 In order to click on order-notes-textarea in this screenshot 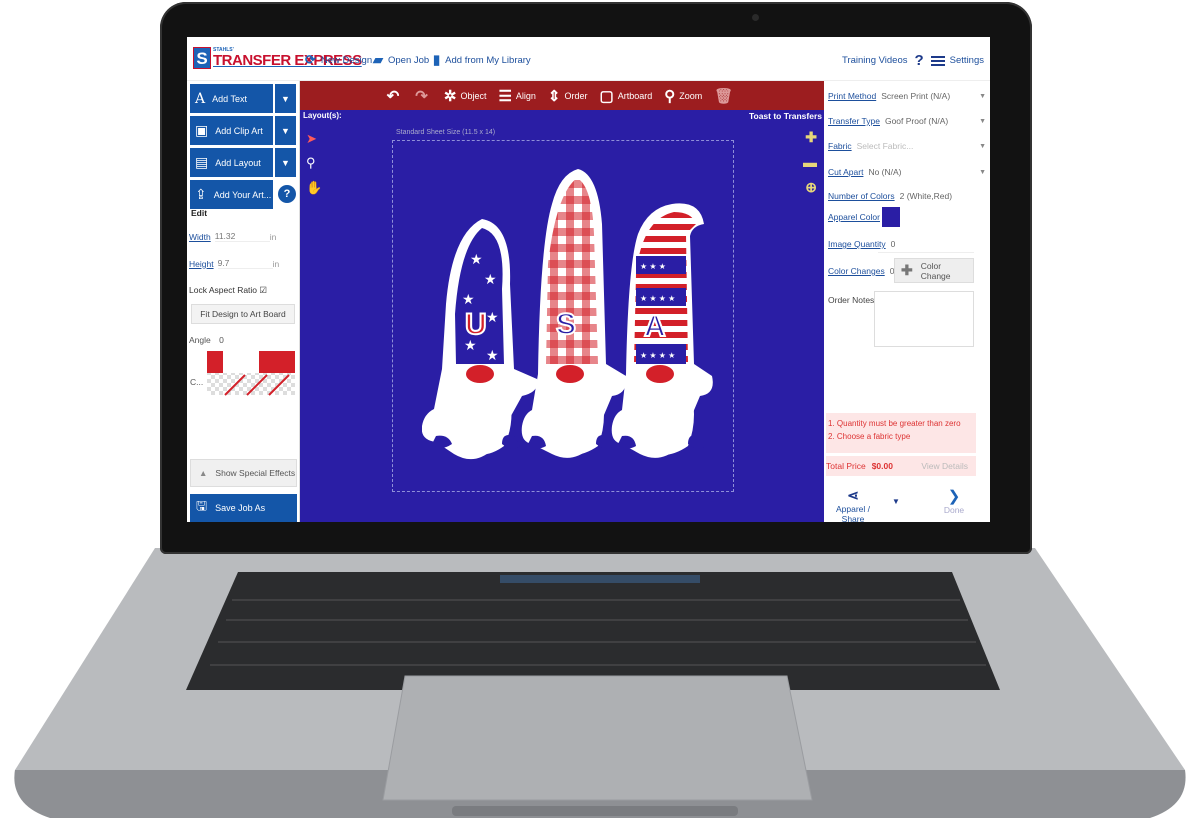, I will do `click(924, 319)`.